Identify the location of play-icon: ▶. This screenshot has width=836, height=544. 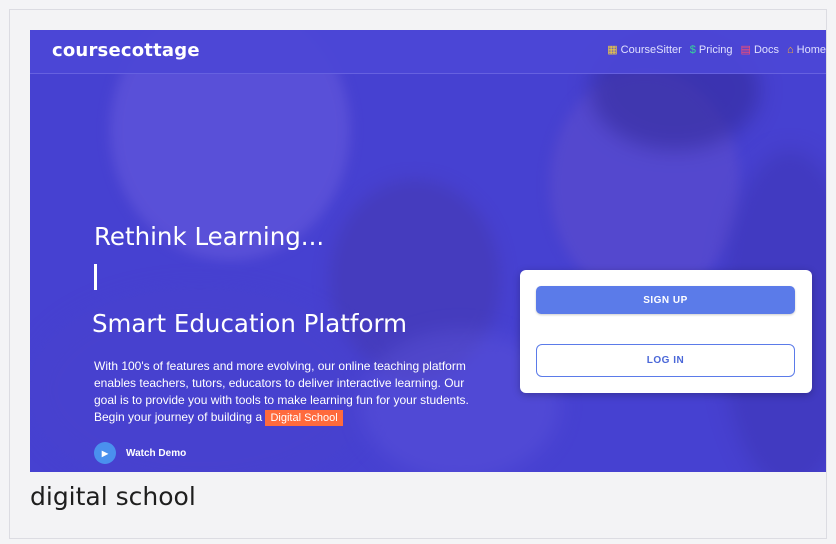
(105, 453).